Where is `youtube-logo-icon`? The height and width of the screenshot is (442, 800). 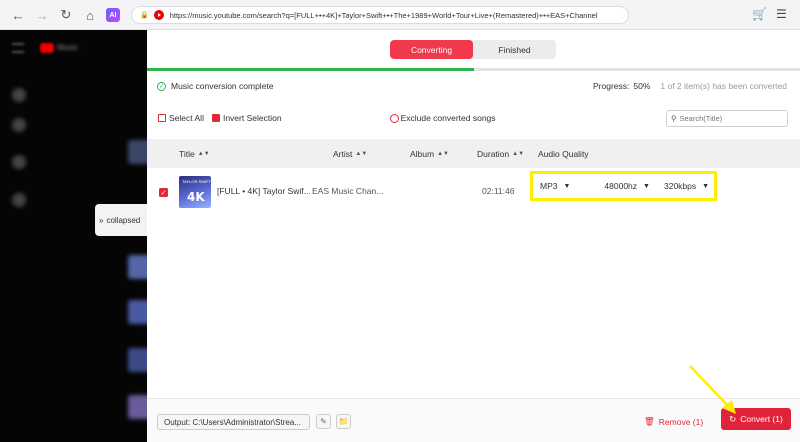
youtube-logo-icon is located at coordinates (47, 48).